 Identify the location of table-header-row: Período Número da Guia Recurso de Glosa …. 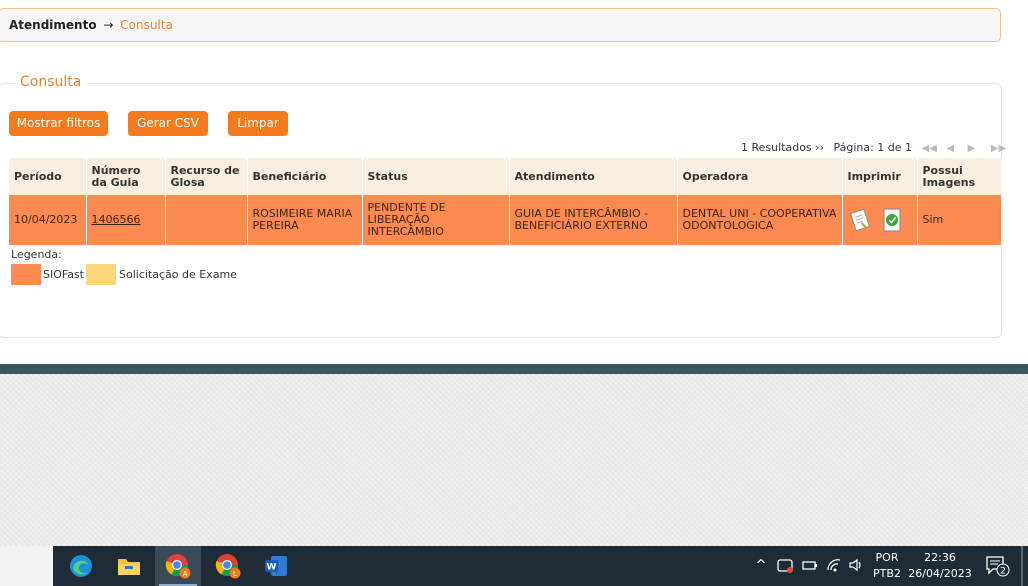
(505, 176).